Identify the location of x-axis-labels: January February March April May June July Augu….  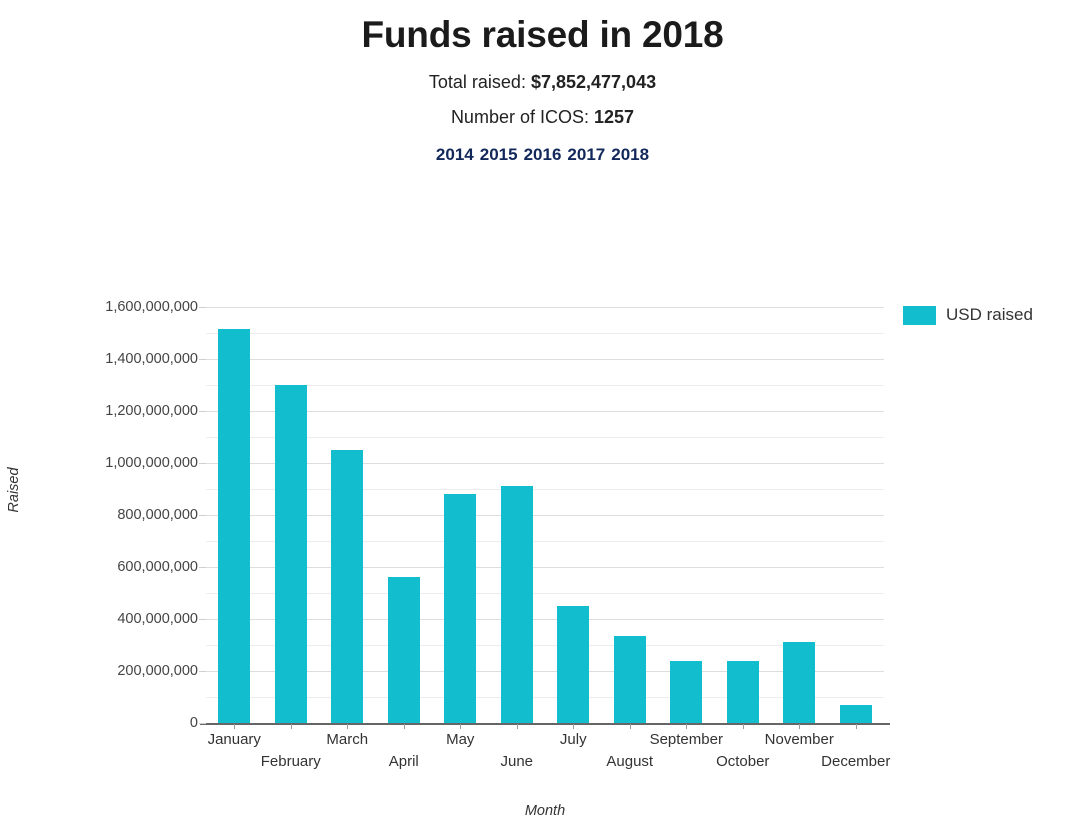
(548, 755).